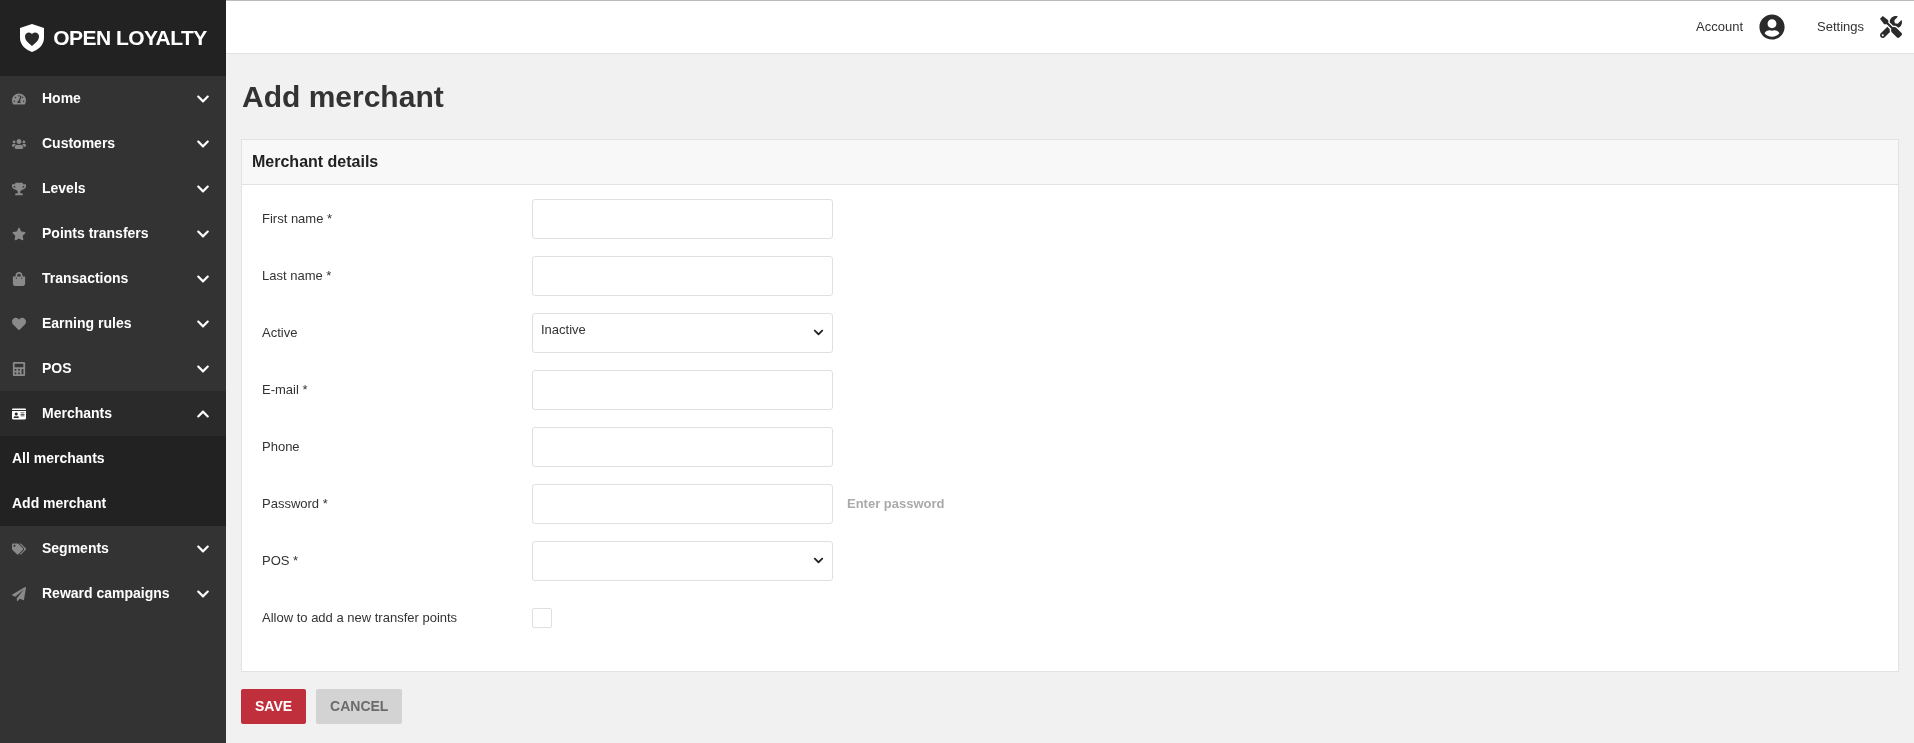 The width and height of the screenshot is (1914, 743). Describe the element at coordinates (19, 233) in the screenshot. I see `star-icon` at that location.